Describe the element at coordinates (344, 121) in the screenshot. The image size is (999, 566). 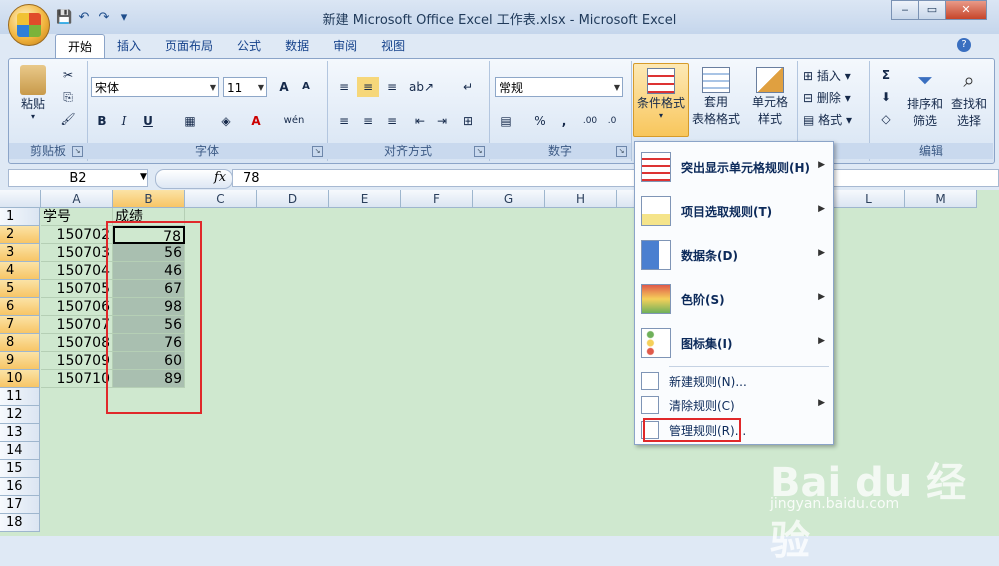
I see `align-left-icon: ≡` at that location.